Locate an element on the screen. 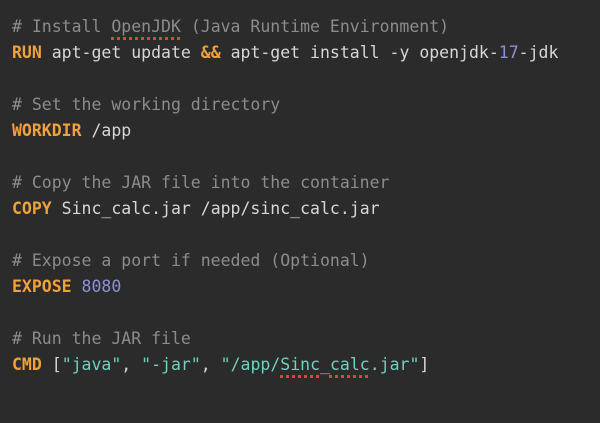 This screenshot has height=423, width=600. comment-text: # Expose a port if needed (Optional) is located at coordinates (191, 260).